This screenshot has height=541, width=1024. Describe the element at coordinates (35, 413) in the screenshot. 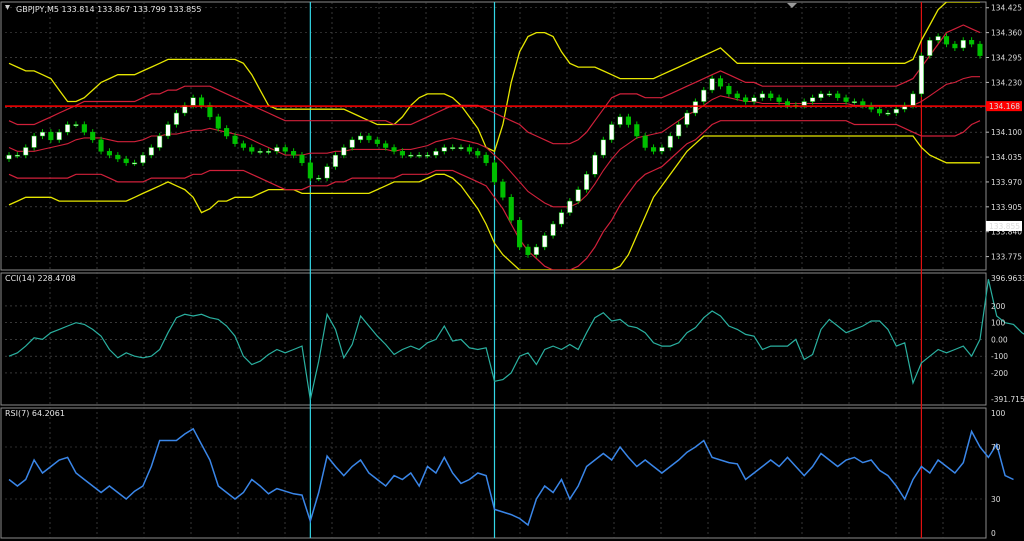

I see `rsi-title: RSI(7) 64.2061` at that location.